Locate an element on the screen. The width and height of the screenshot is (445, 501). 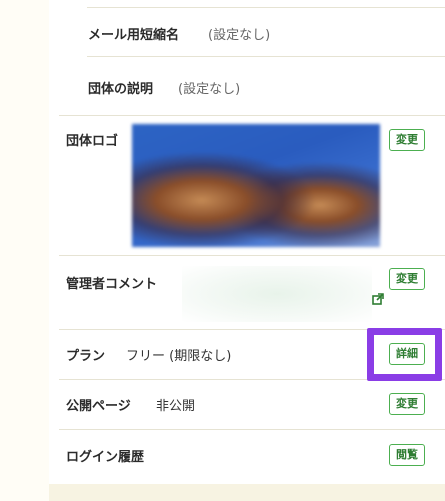
top-row-fragment is located at coordinates (266, 4).